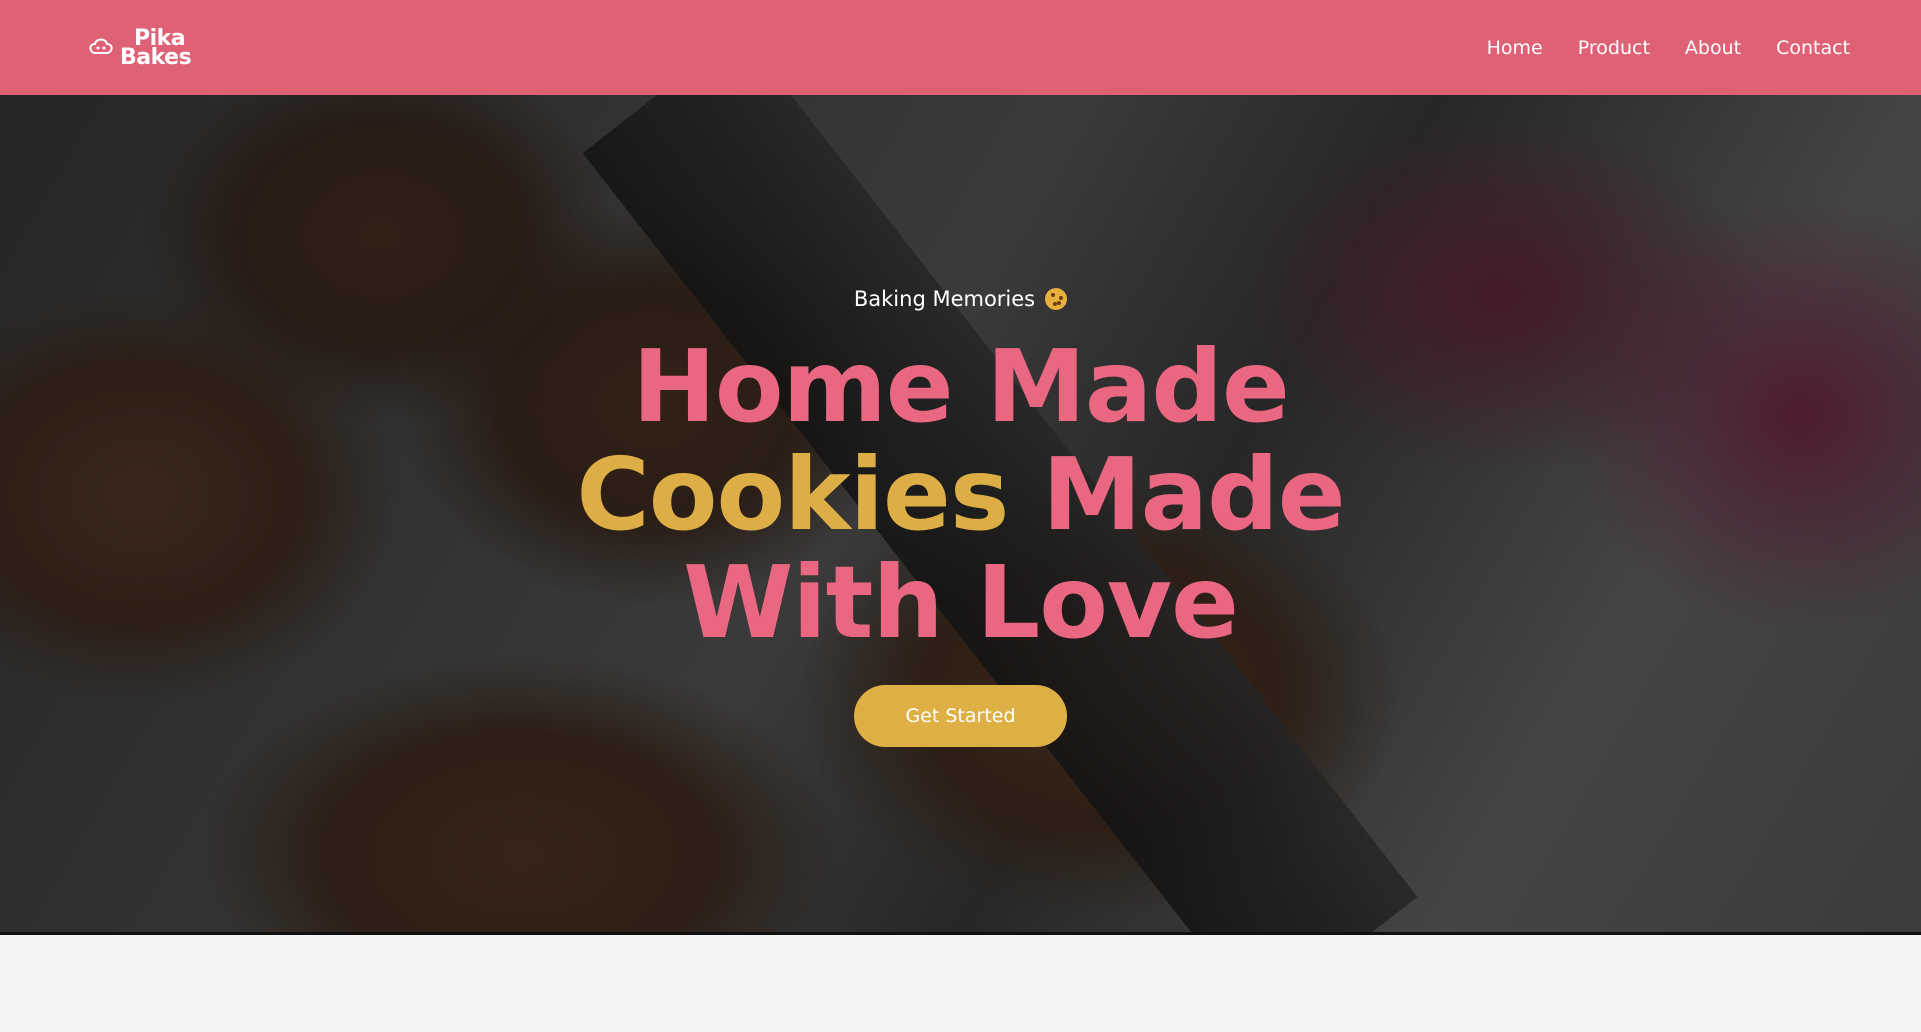 Image resolution: width=1921 pixels, height=1032 pixels. I want to click on next-section, so click(960, 983).